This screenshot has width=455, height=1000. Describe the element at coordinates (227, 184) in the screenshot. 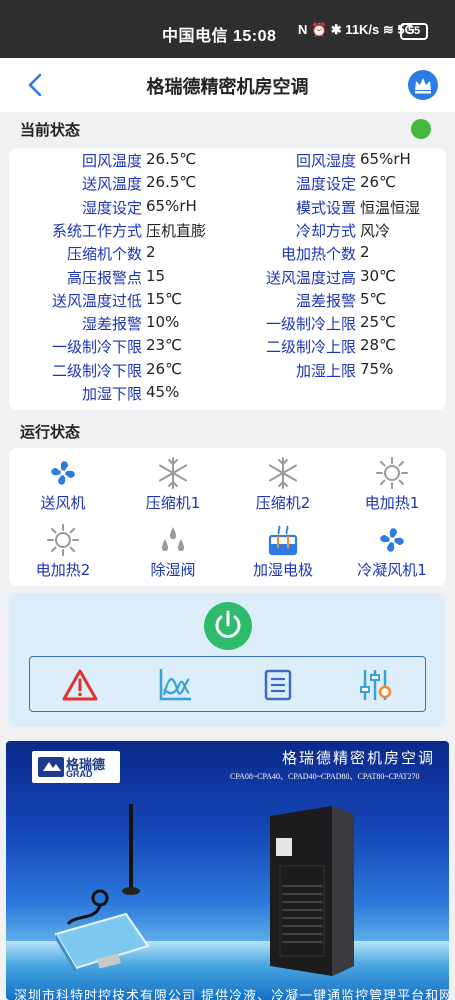

I see `parameter-row: 送风温度 26.5℃ 温度设定 26℃` at that location.